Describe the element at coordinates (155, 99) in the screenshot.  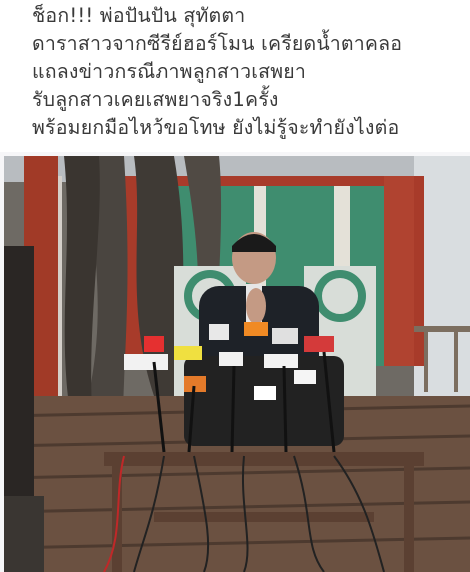
I see `caption-line-4: รับลูกสาวเคยเสพยาจริง1ครั้ง` at that location.